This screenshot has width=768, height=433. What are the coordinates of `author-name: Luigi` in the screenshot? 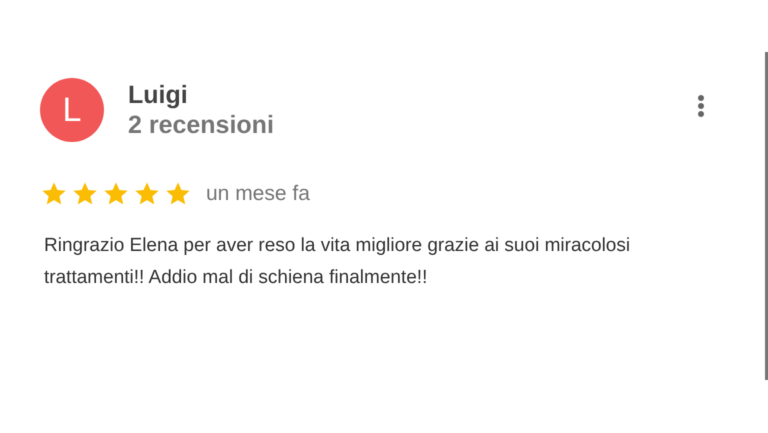 It's located at (158, 95).